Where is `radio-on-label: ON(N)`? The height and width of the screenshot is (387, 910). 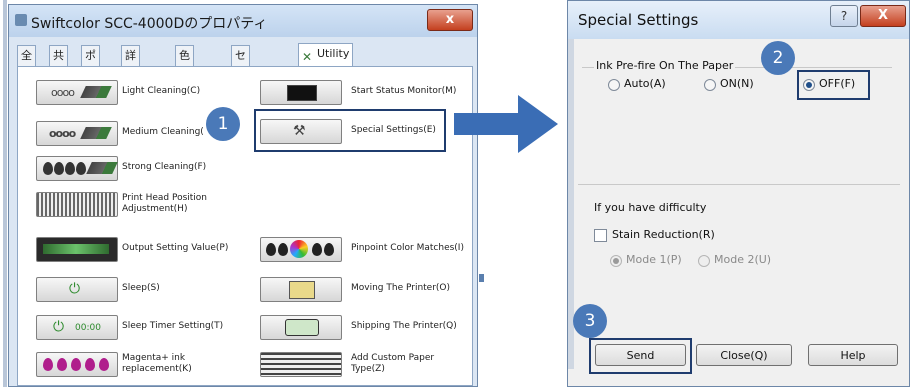 radio-on-label: ON(N) is located at coordinates (737, 83).